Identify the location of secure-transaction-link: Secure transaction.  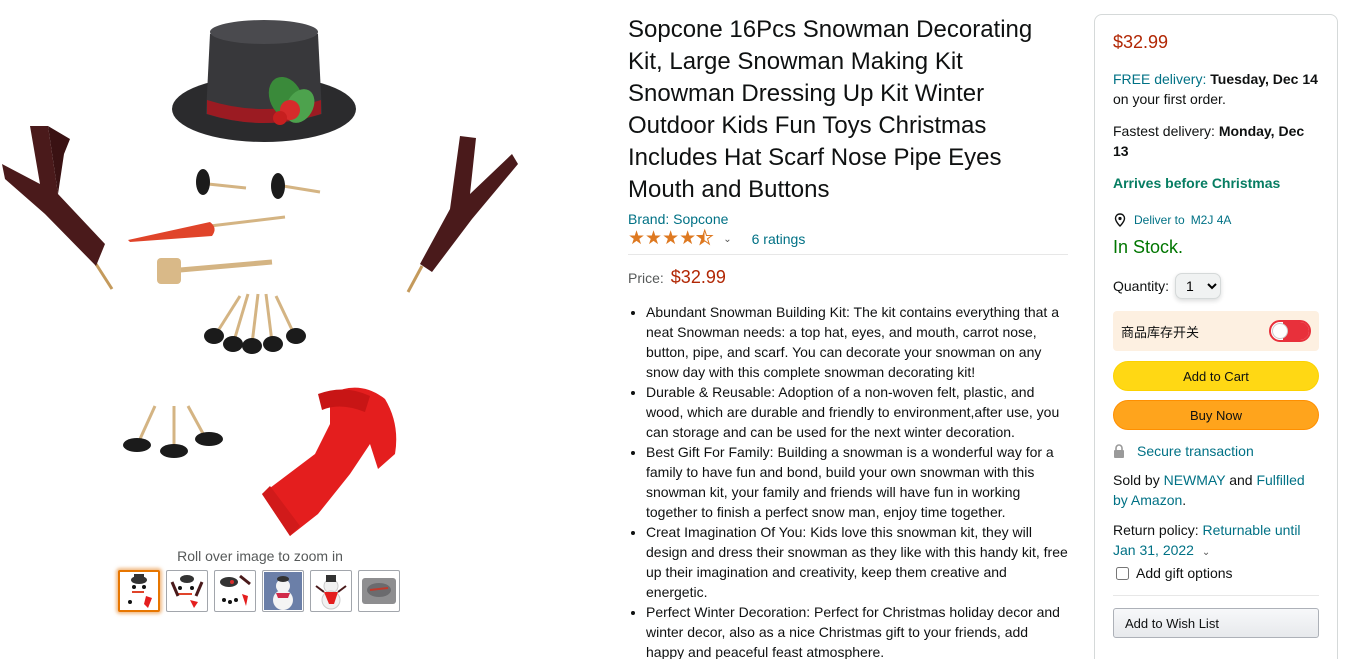
(1195, 451).